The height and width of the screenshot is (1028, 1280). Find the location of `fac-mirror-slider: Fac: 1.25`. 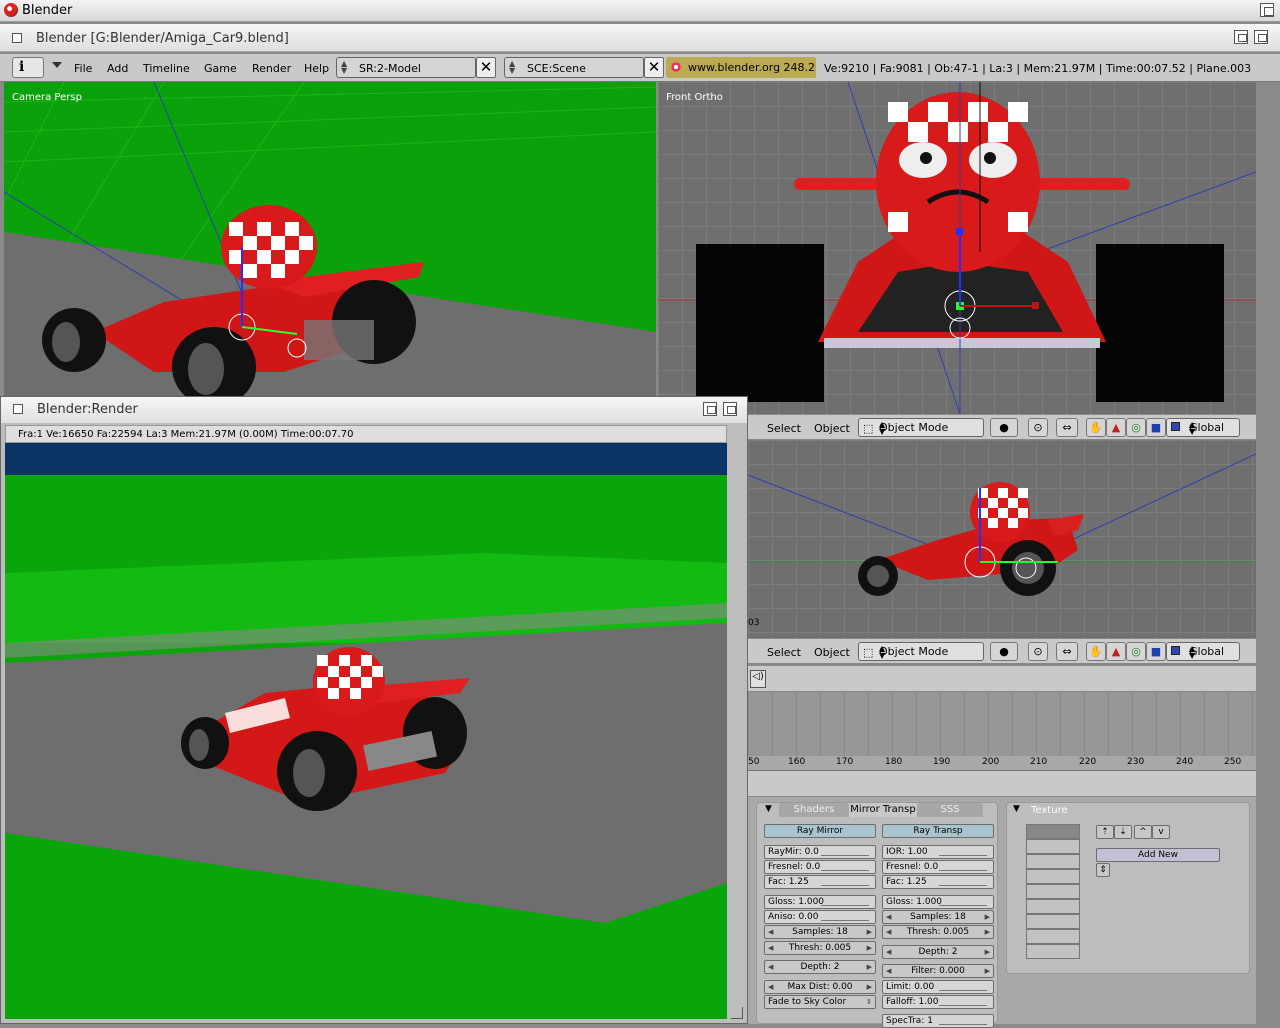

fac-mirror-slider: Fac: 1.25 is located at coordinates (820, 882).